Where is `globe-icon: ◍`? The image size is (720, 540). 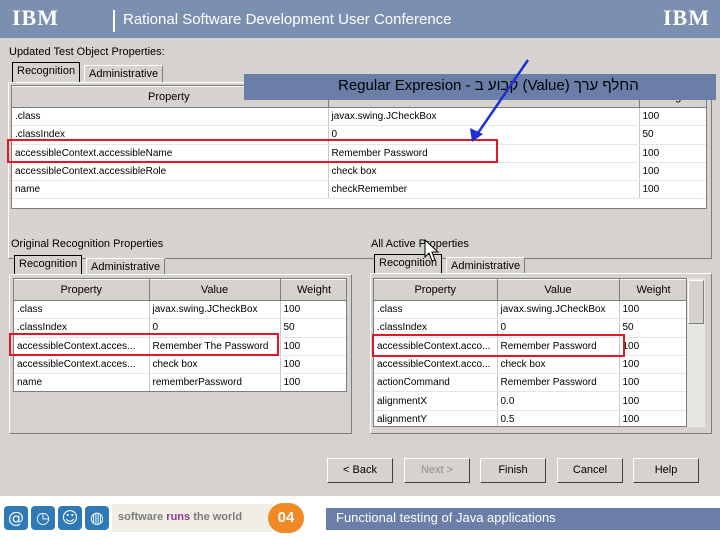
globe-icon: ◍ is located at coordinates (97, 518).